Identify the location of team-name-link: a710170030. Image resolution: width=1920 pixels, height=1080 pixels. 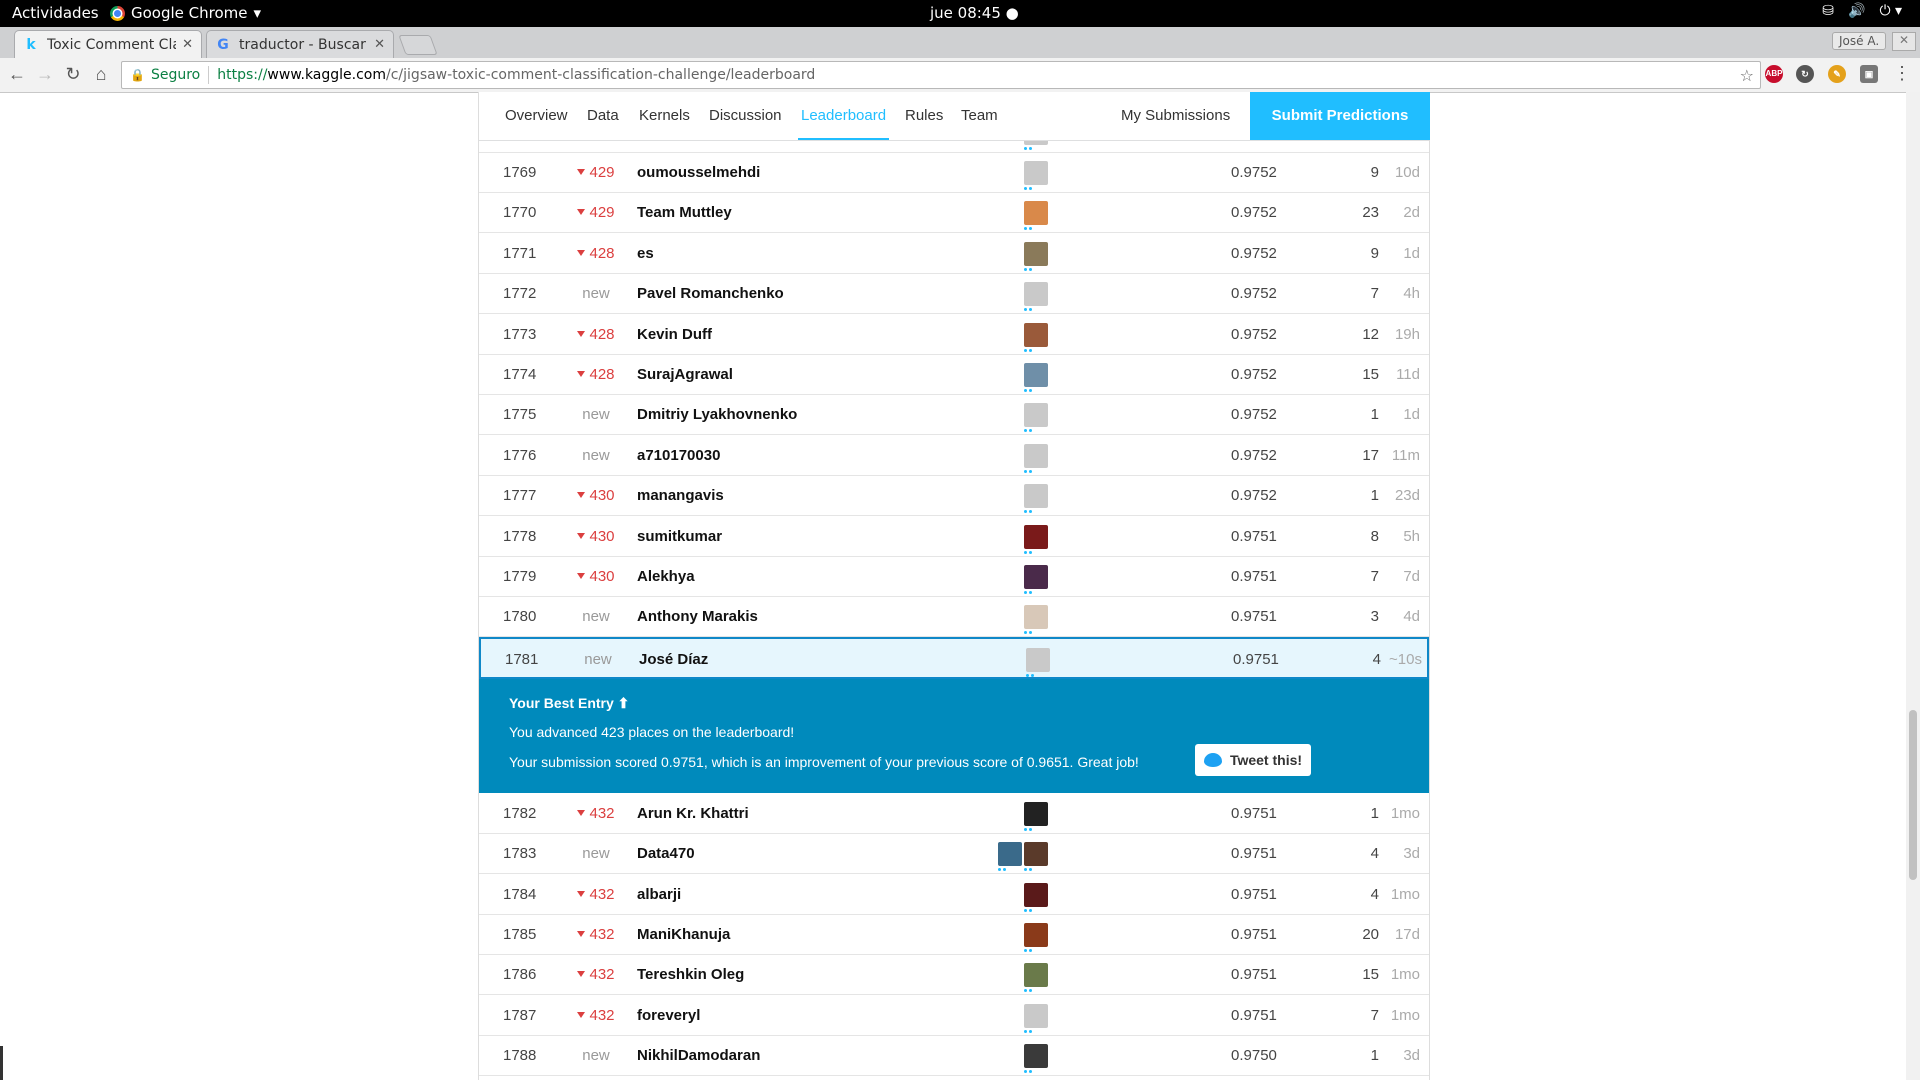
(678, 455).